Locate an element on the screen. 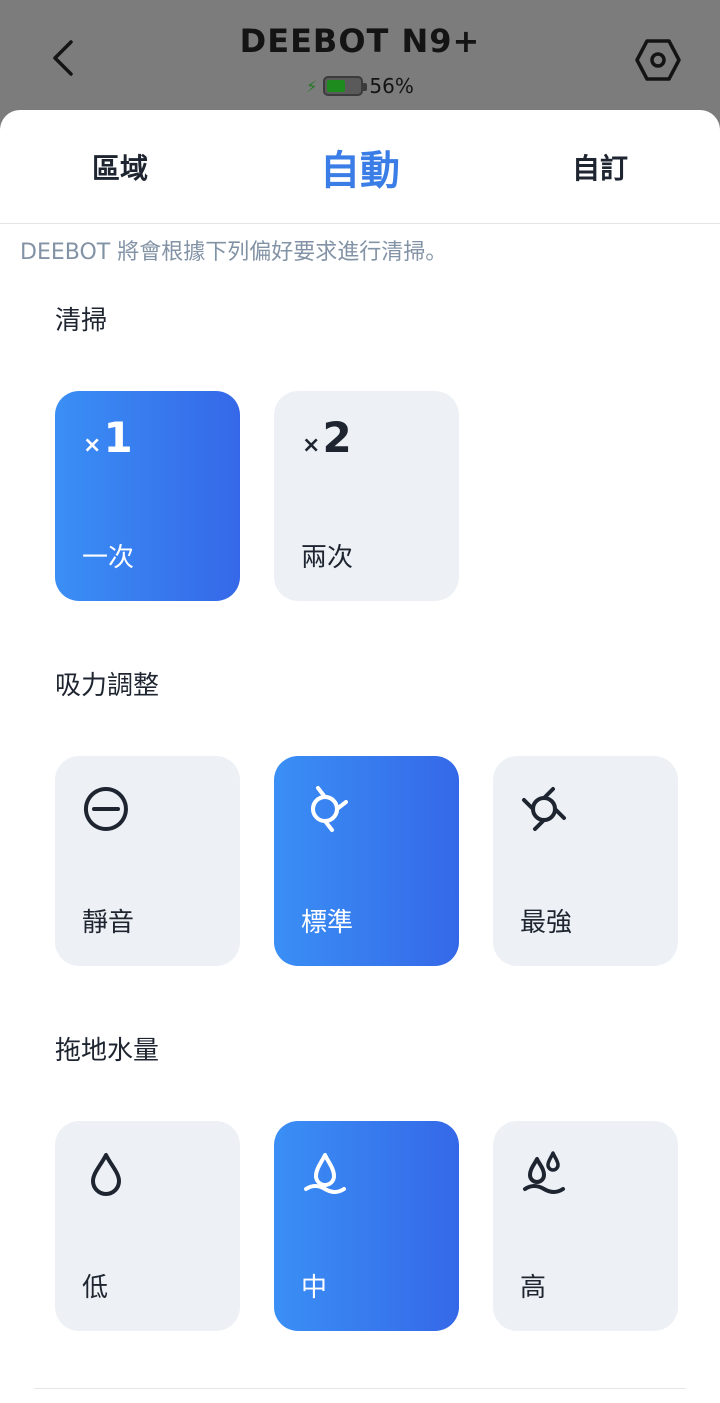 This screenshot has height=1403, width=720. water-medium-card: 中 is located at coordinates (366, 1226).